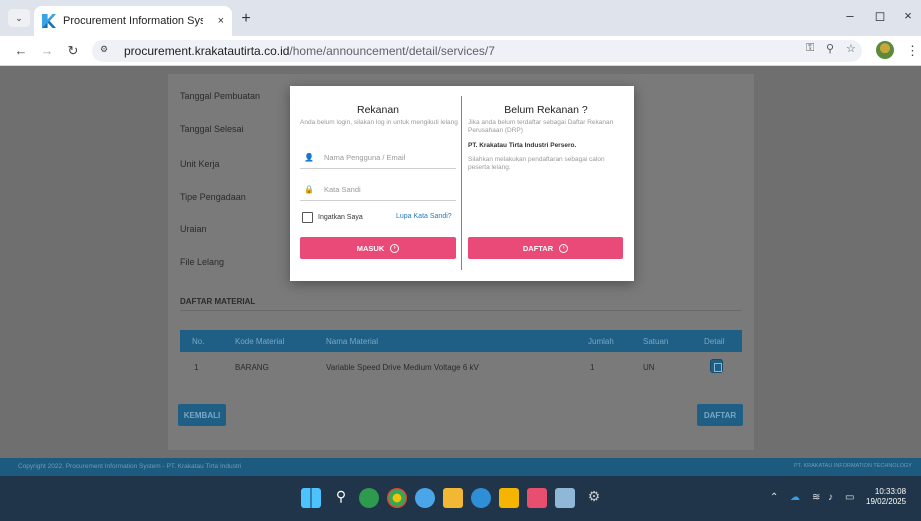 The image size is (921, 521). I want to click on login-button: MASUK ›, so click(378, 248).